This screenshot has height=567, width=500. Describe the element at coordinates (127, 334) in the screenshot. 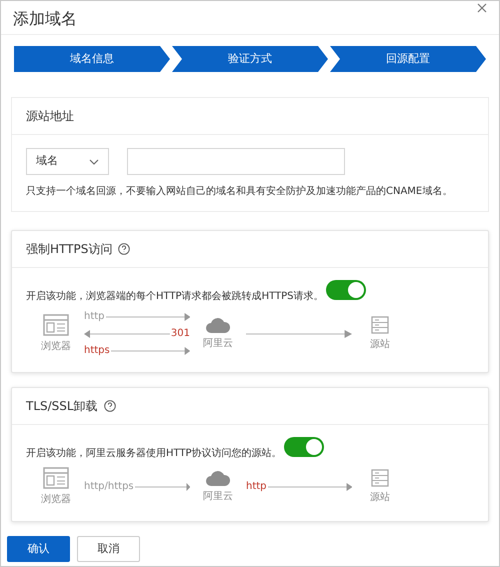

I see `left-arrow-icon` at that location.